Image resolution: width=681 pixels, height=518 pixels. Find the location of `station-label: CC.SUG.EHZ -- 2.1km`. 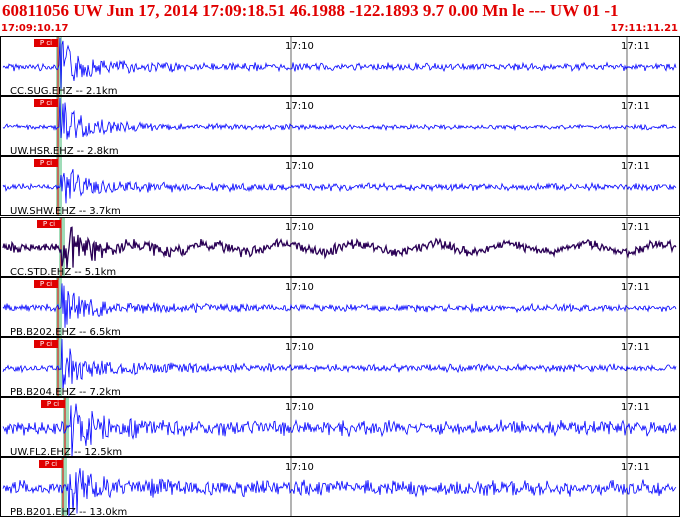

station-label: CC.SUG.EHZ -- 2.1km is located at coordinates (64, 91).